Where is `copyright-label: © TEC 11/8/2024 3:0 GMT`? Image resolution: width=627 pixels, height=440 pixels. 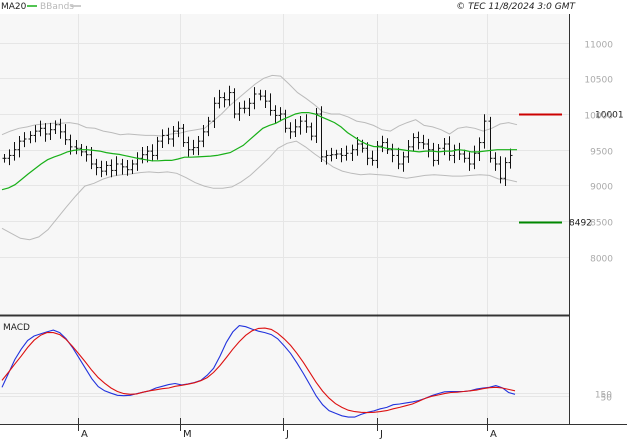
copyright-label: © TEC 11/8/2024 3:0 GMT is located at coordinates (516, 7).